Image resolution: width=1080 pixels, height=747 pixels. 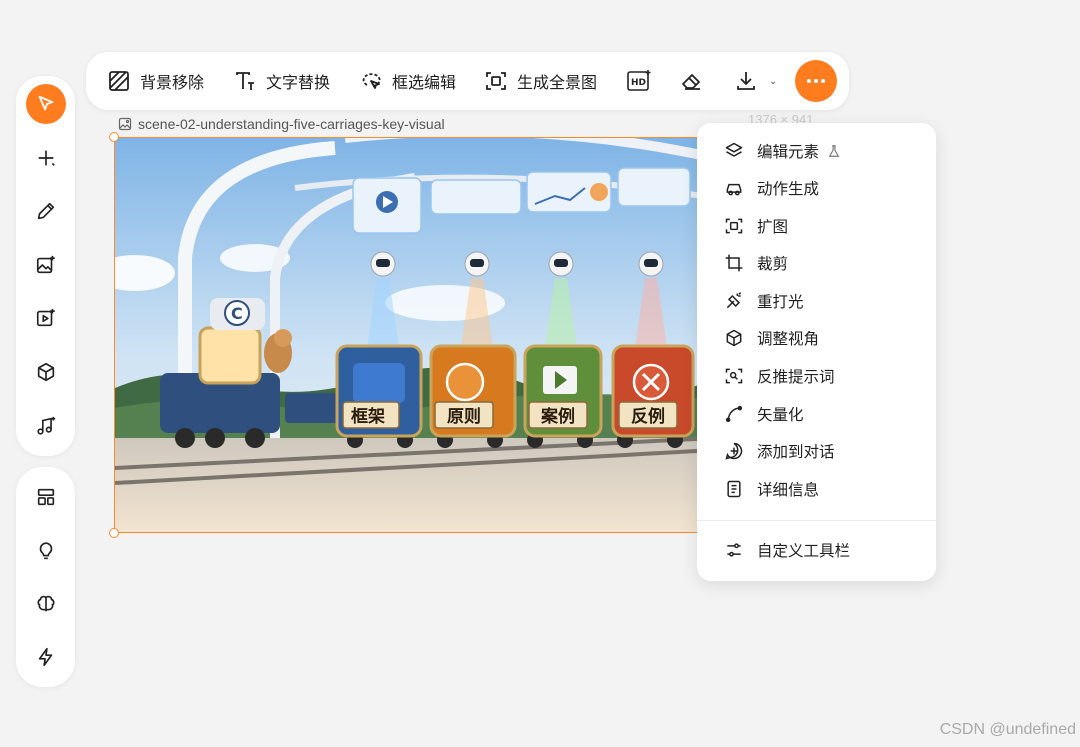 I want to click on menu-item-details: 详细信息, so click(x=816, y=489).